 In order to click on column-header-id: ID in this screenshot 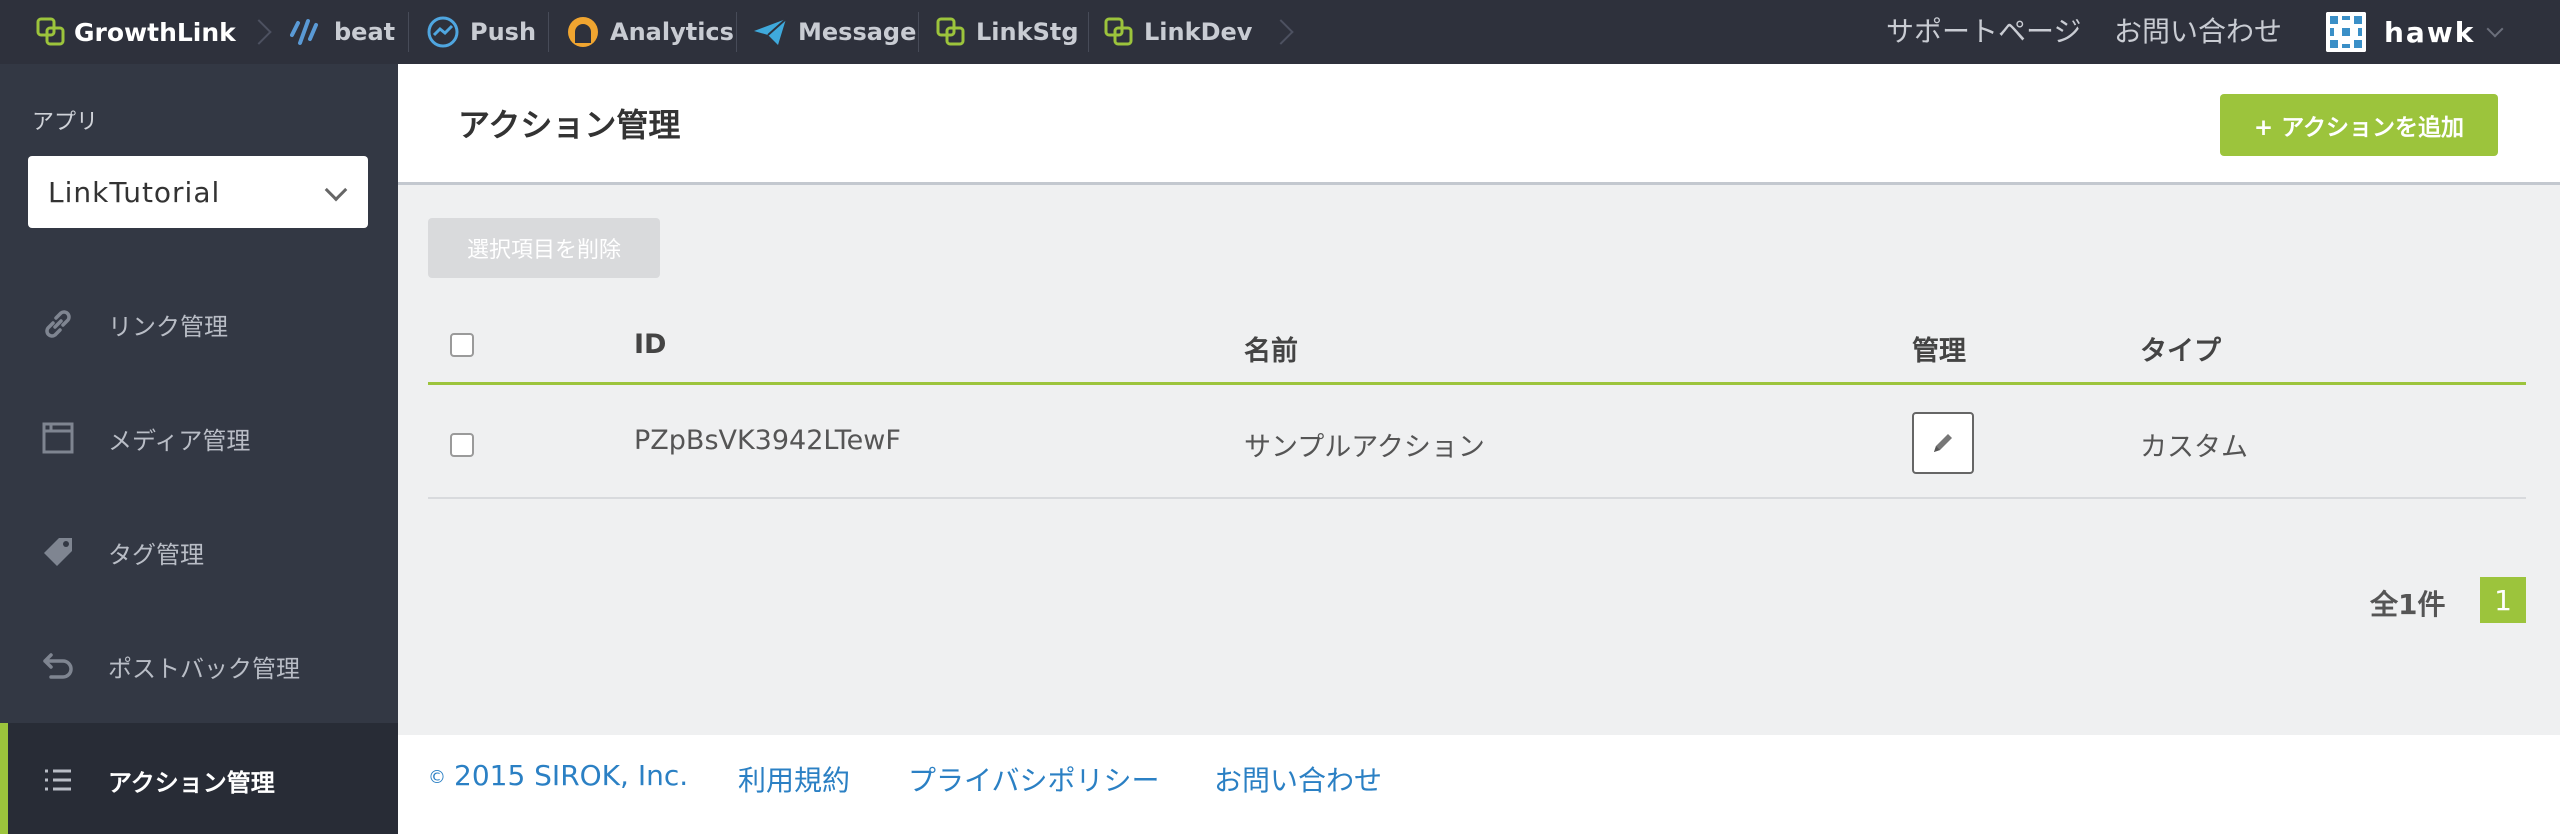, I will do `click(650, 344)`.